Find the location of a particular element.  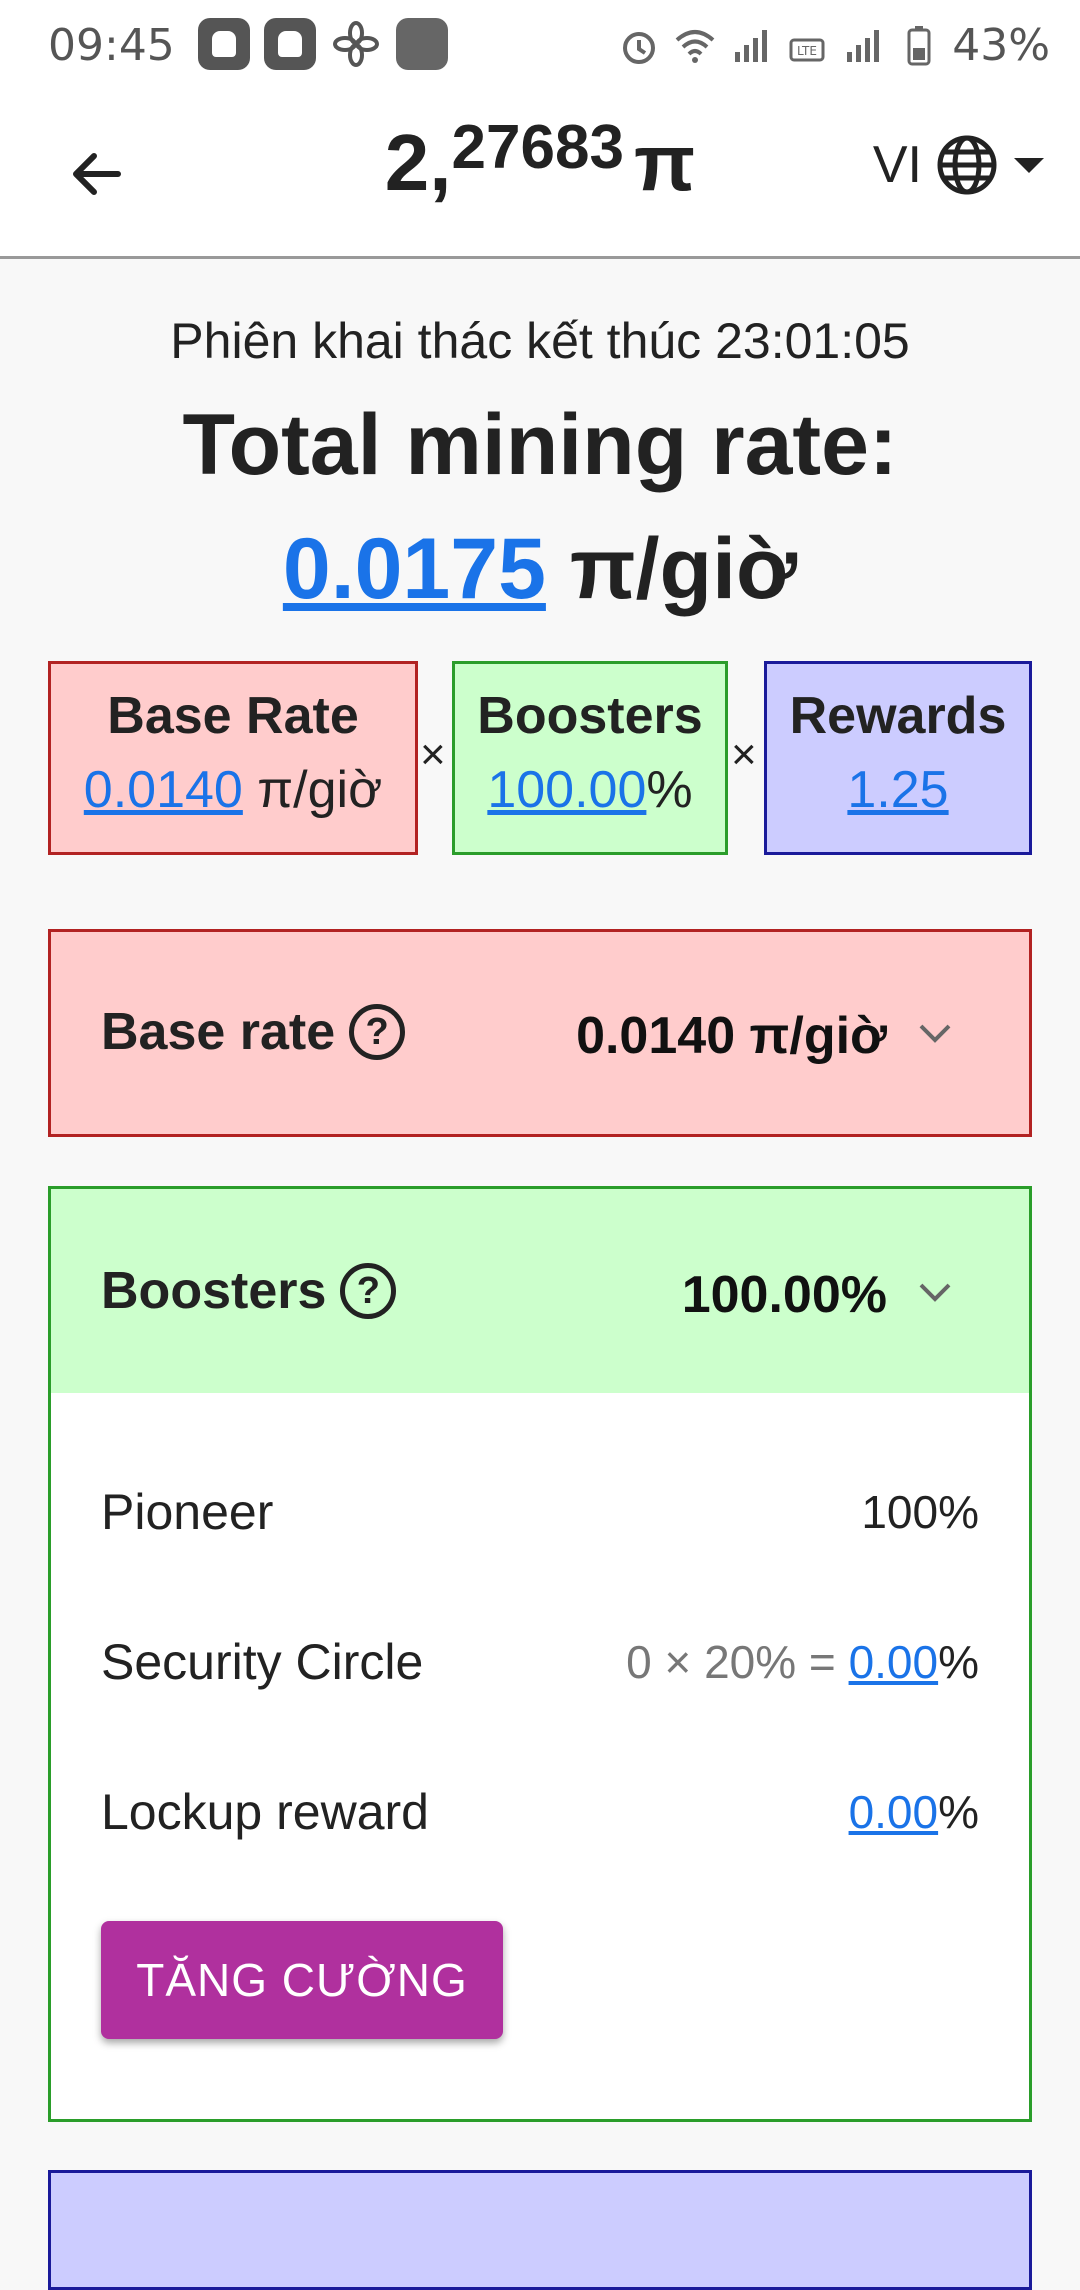

booster-item-value-row: 0 × 20% = 0.00% is located at coordinates (802, 1662).